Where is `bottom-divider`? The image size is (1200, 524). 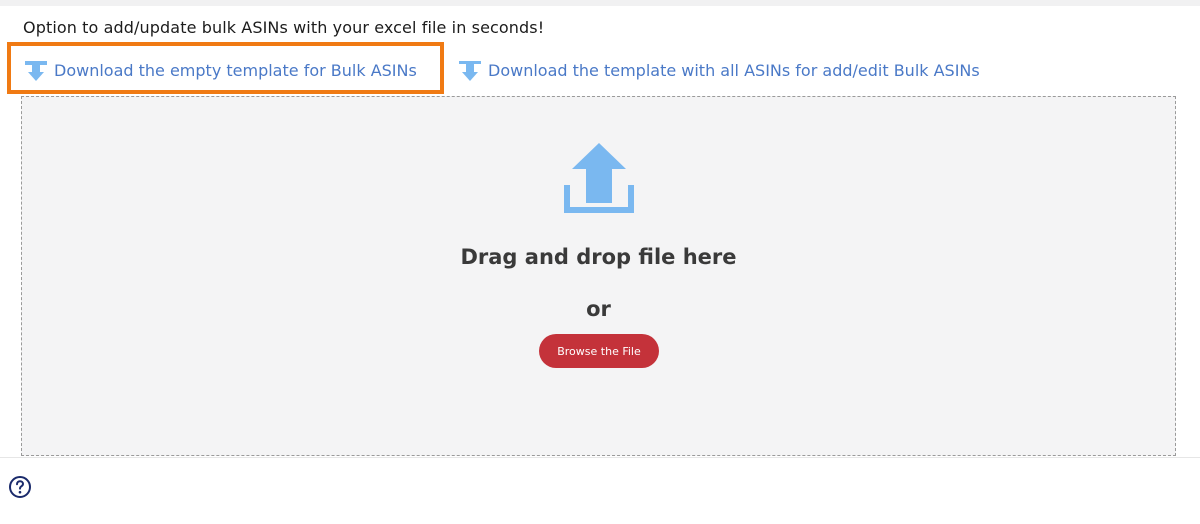 bottom-divider is located at coordinates (600, 457).